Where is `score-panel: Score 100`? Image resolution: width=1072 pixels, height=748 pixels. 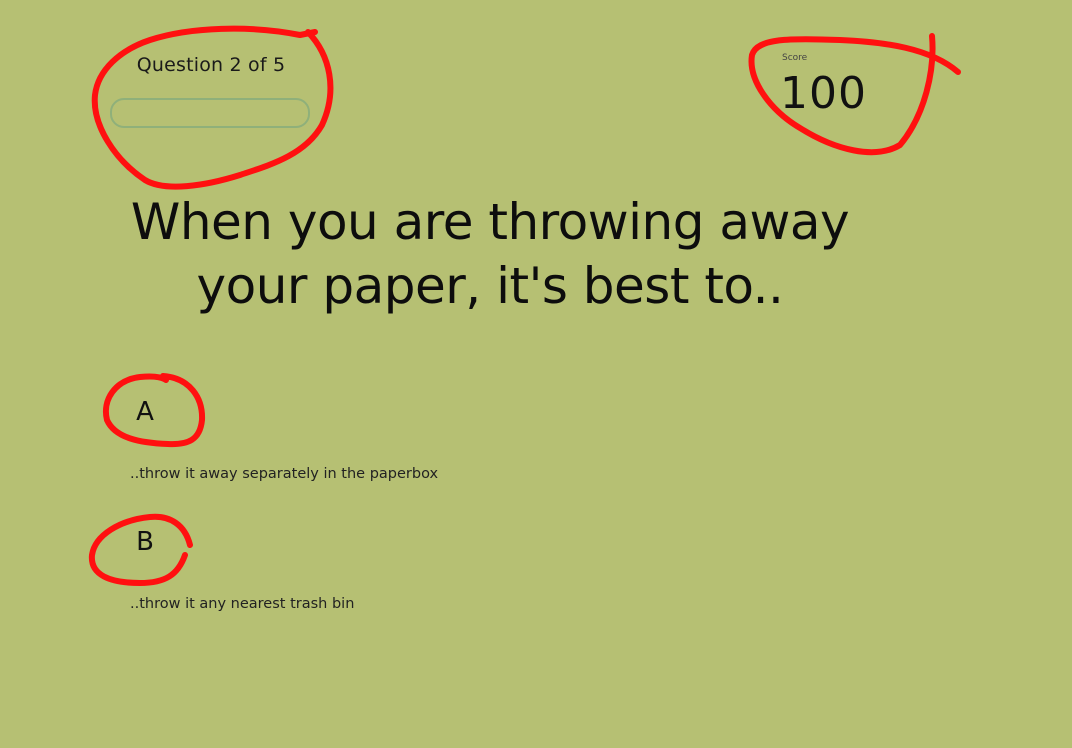
score-panel: Score 100 is located at coordinates (845, 86).